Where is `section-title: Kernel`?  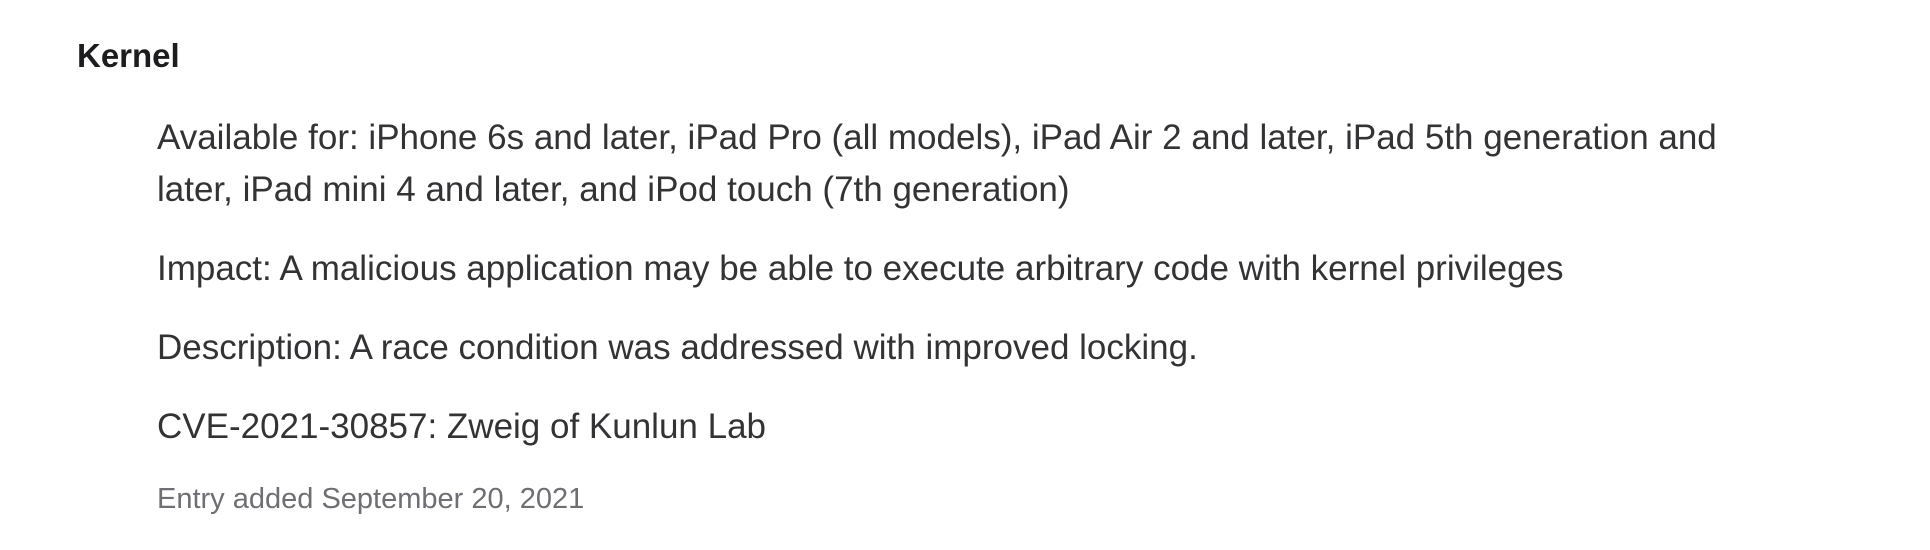
section-title: Kernel is located at coordinates (128, 55).